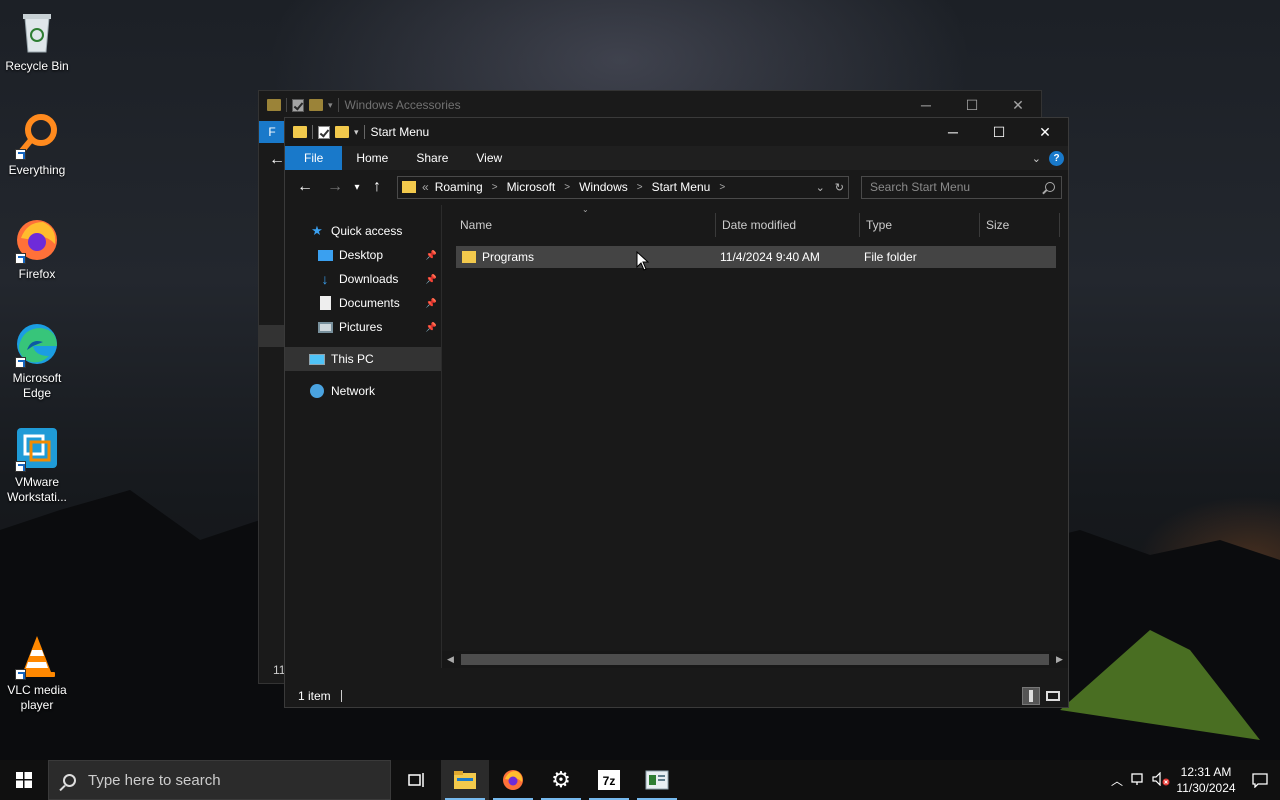 This screenshot has height=800, width=1280. What do you see at coordinates (325, 279) in the screenshot?
I see `download-icon: ↓` at bounding box center [325, 279].